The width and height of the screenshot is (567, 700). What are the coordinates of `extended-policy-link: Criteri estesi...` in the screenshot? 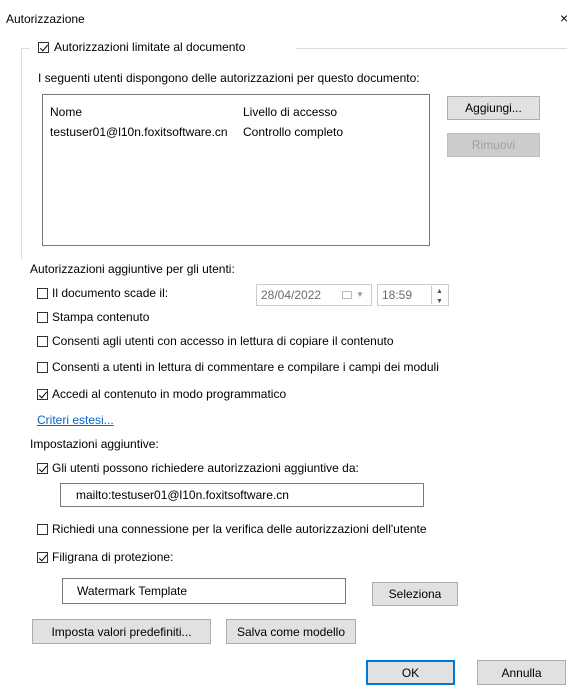 It's located at (75, 420).